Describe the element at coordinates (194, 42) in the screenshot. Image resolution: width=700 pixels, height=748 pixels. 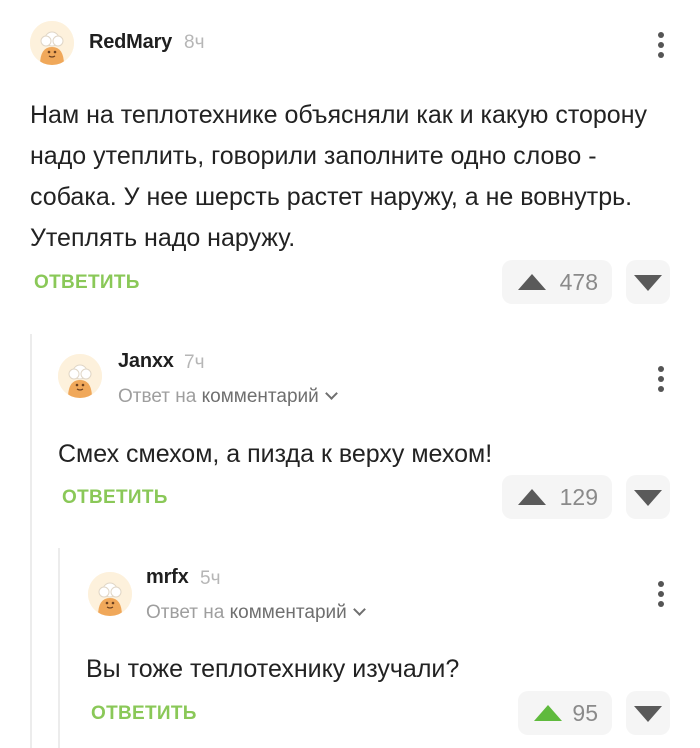
I see `timestamp: 8ч` at that location.